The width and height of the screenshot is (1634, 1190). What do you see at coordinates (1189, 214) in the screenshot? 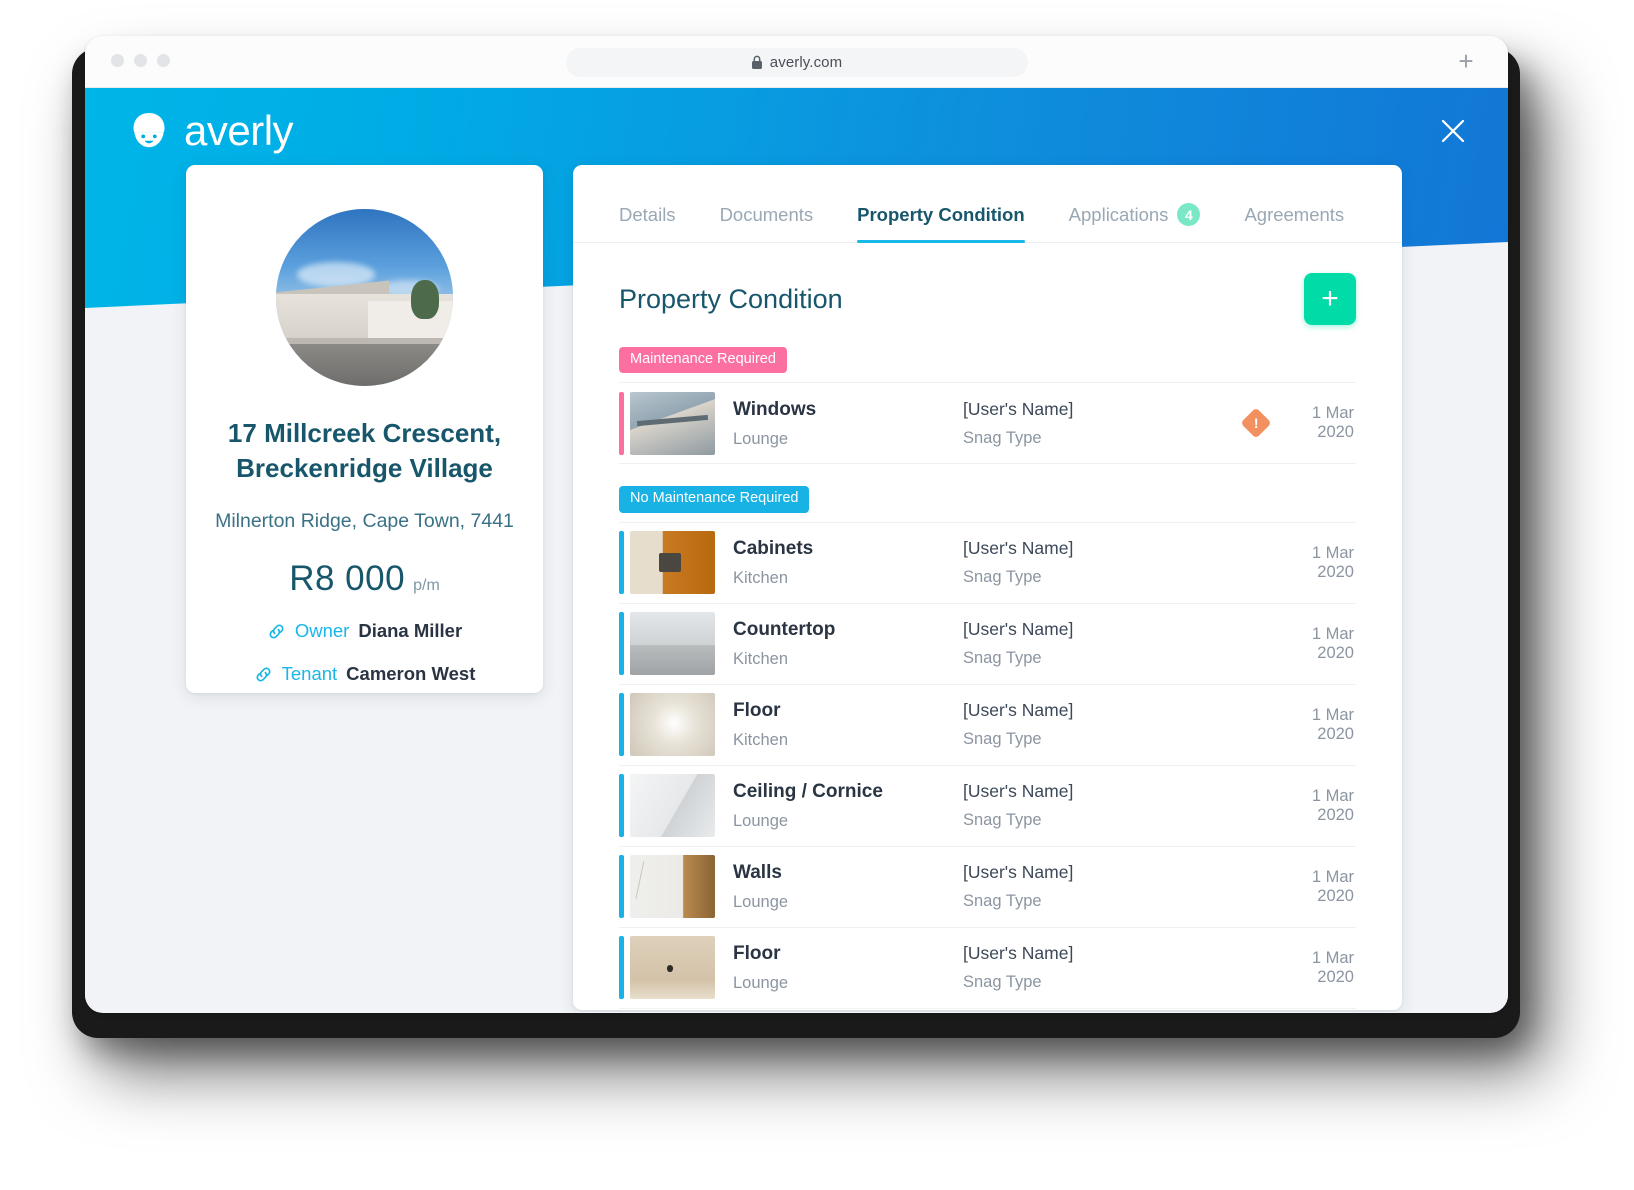
I see `tab-badge-count: 4` at bounding box center [1189, 214].